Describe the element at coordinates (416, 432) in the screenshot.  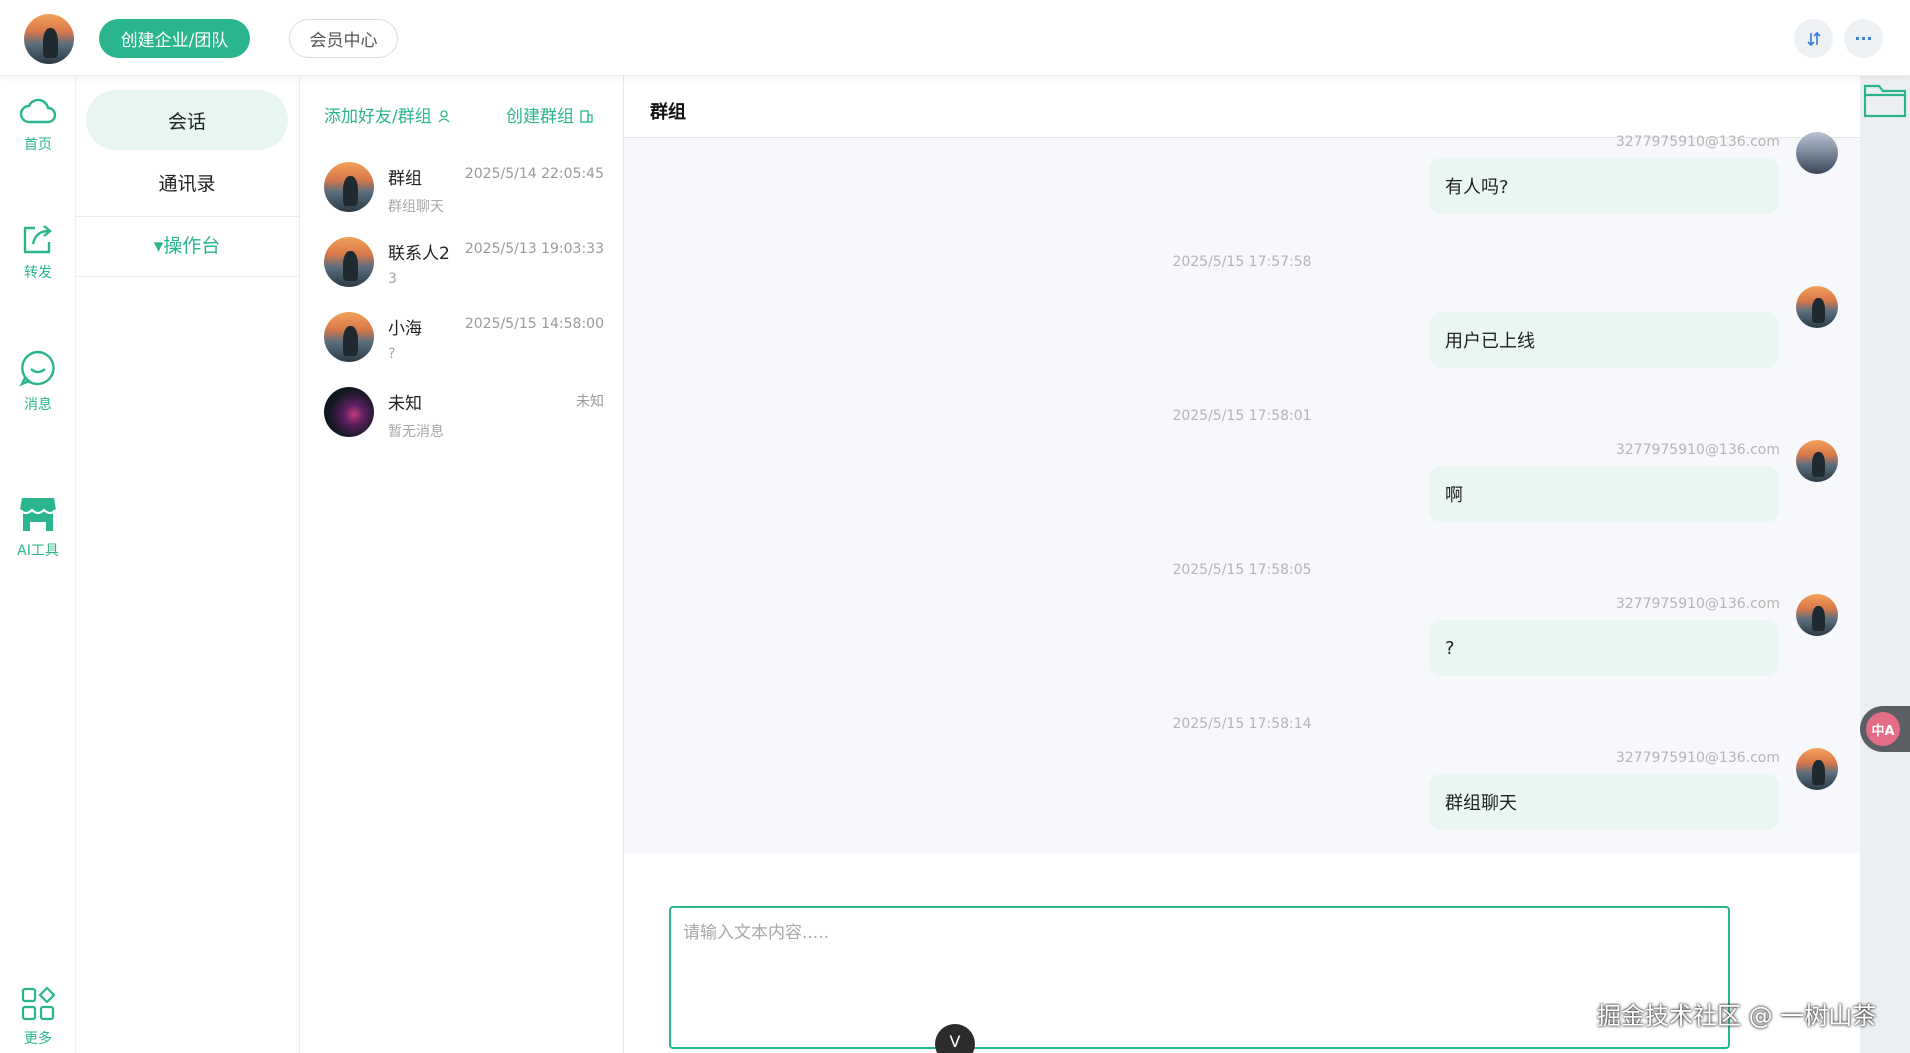
I see `conversation-preview: 暂无消息` at that location.